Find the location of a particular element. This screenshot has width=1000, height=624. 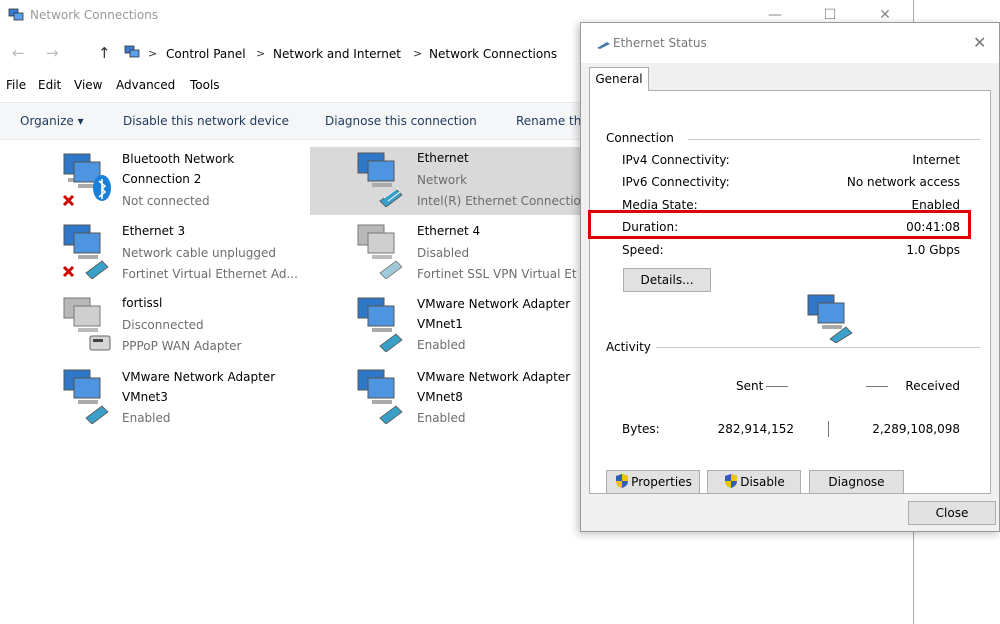

tab-general: General is located at coordinates (619, 79).